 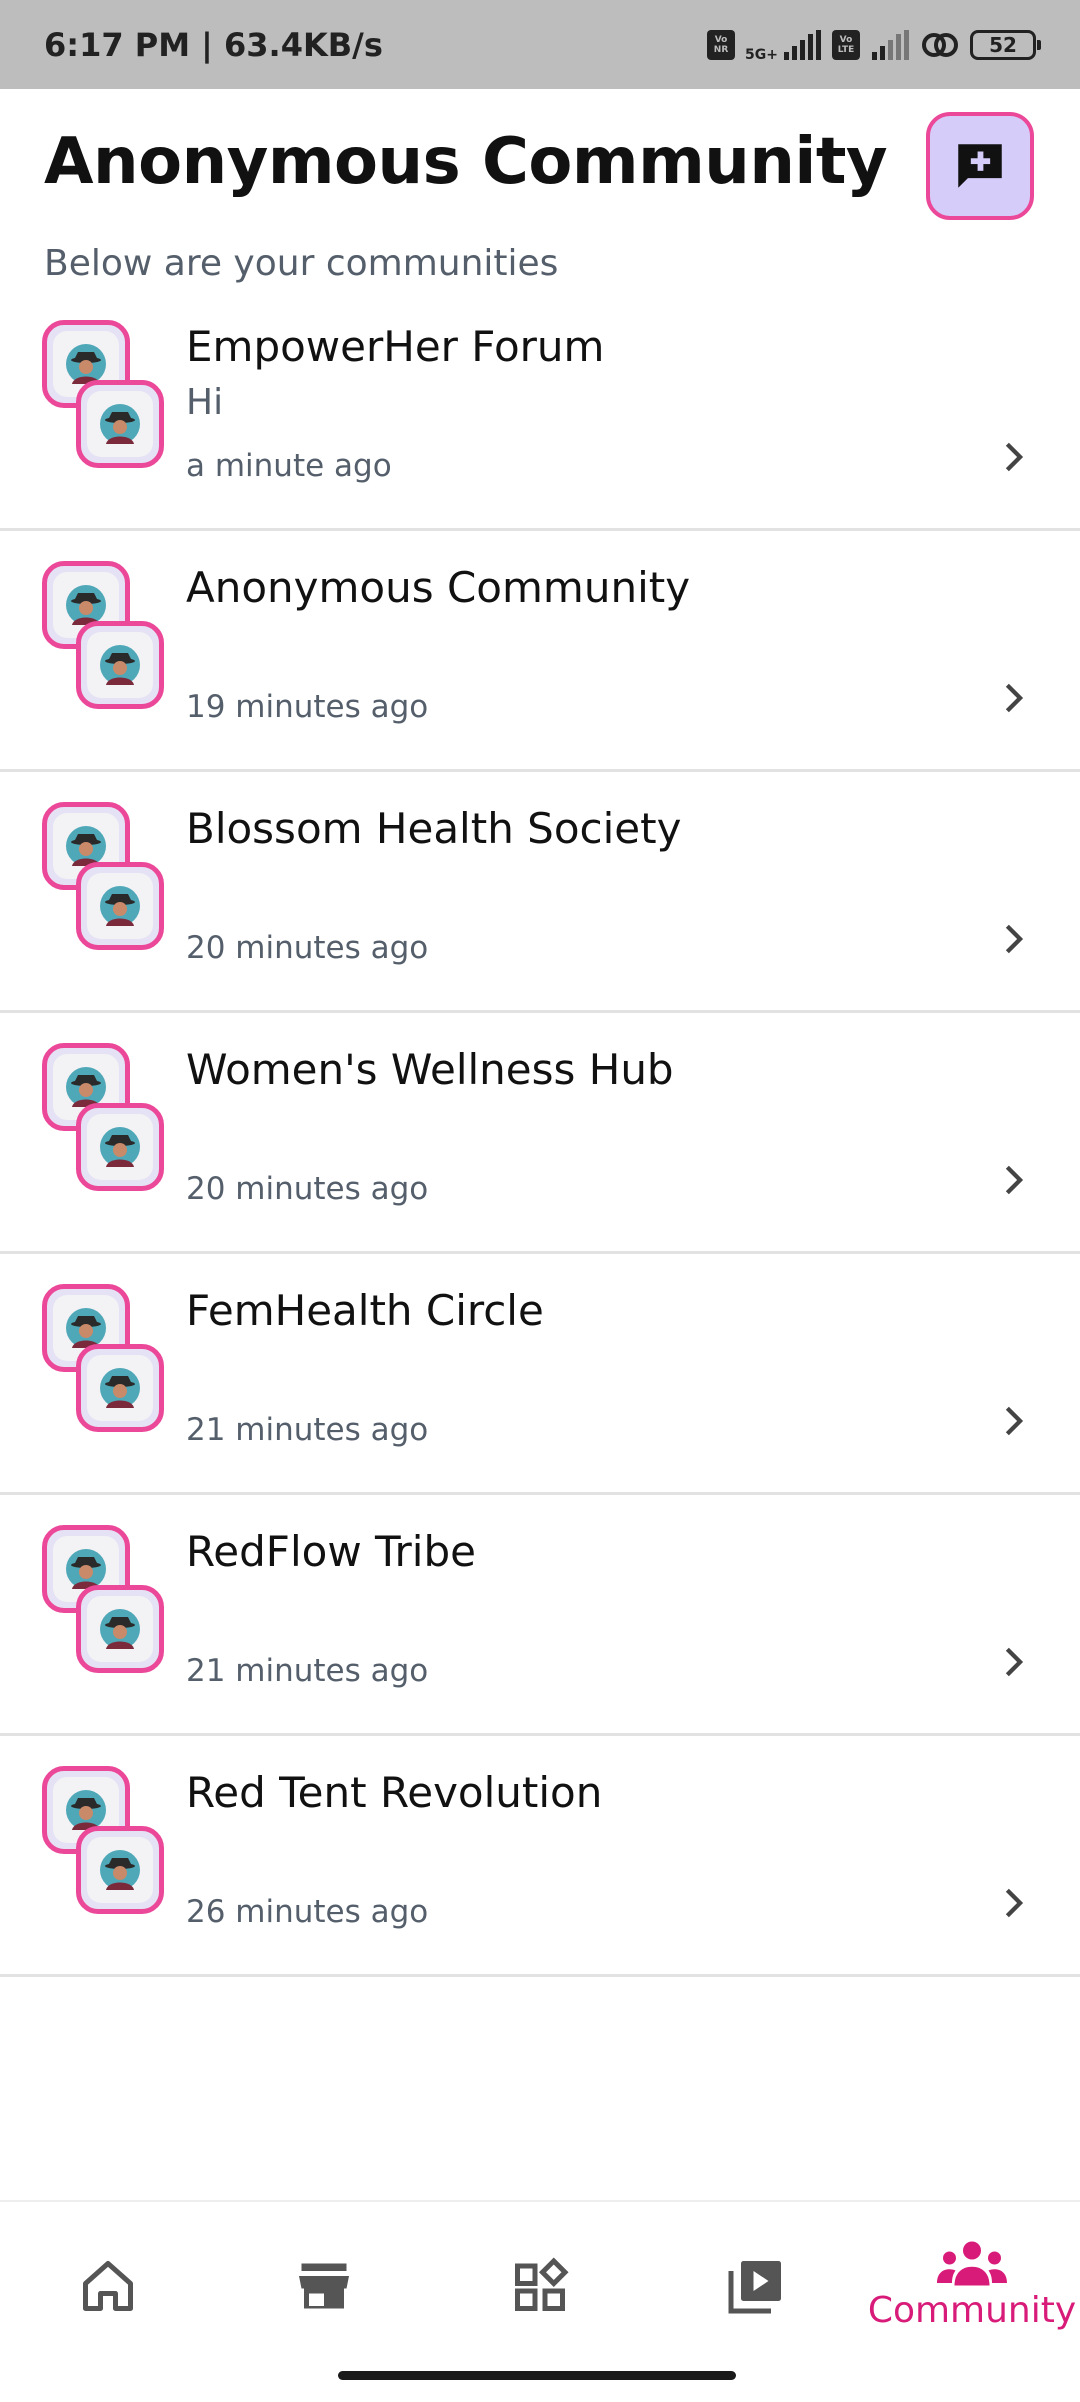 I want to click on nav-home, so click(x=108, y=2298).